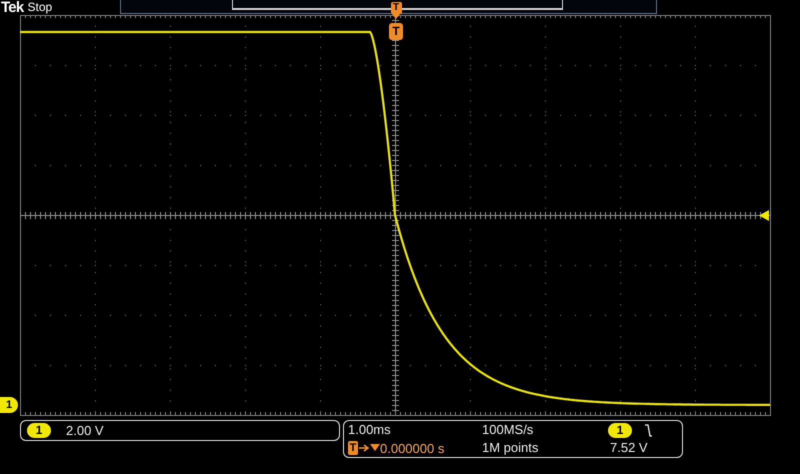 Image resolution: width=800 pixels, height=474 pixels. I want to click on brand-logo: Tek, so click(12, 7).